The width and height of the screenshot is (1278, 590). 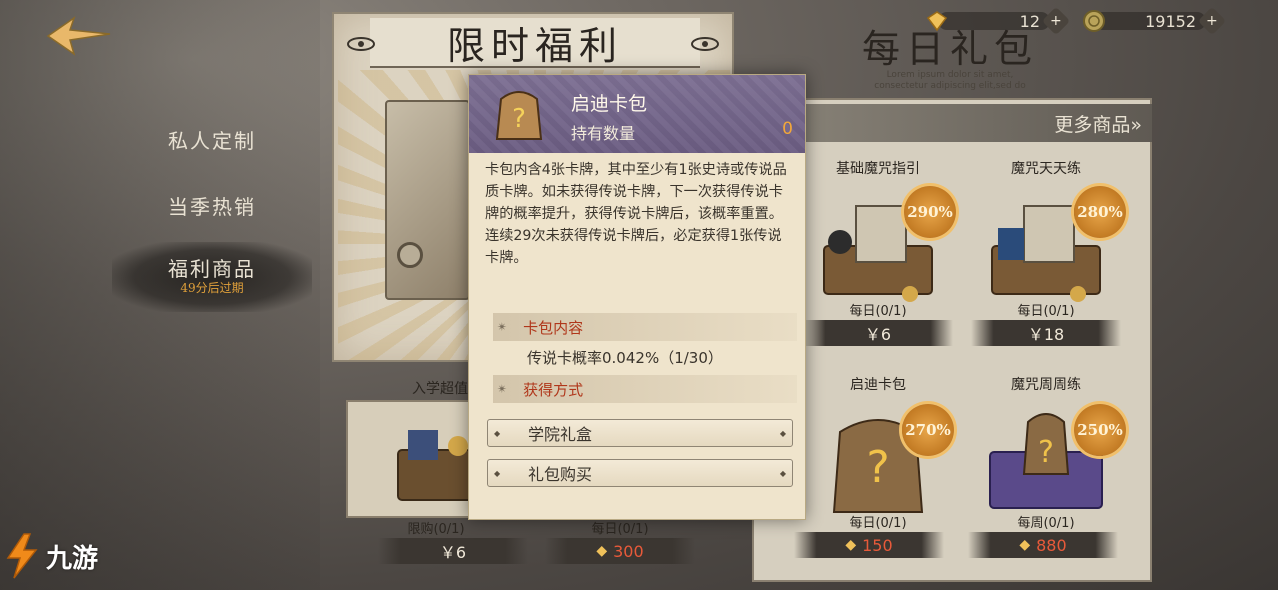 I want to click on watermark-text: 九游, so click(x=72, y=558).